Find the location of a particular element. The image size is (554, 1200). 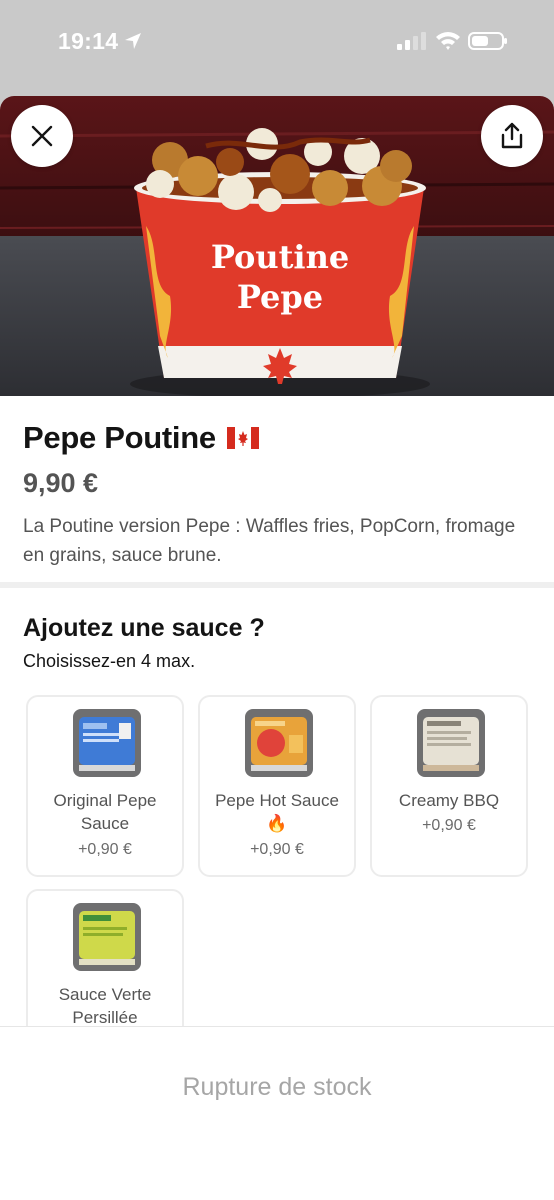

cellular-signal-icon is located at coordinates (411, 41).